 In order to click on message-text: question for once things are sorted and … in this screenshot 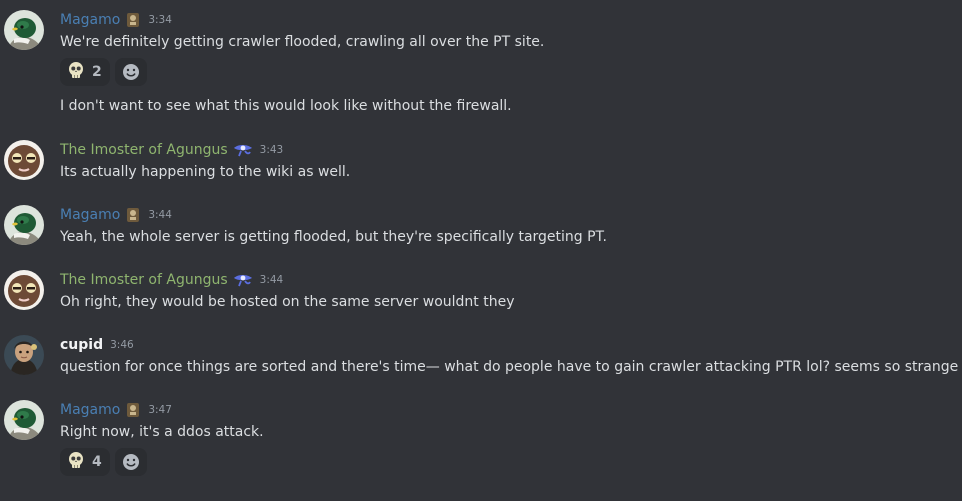, I will do `click(509, 367)`.